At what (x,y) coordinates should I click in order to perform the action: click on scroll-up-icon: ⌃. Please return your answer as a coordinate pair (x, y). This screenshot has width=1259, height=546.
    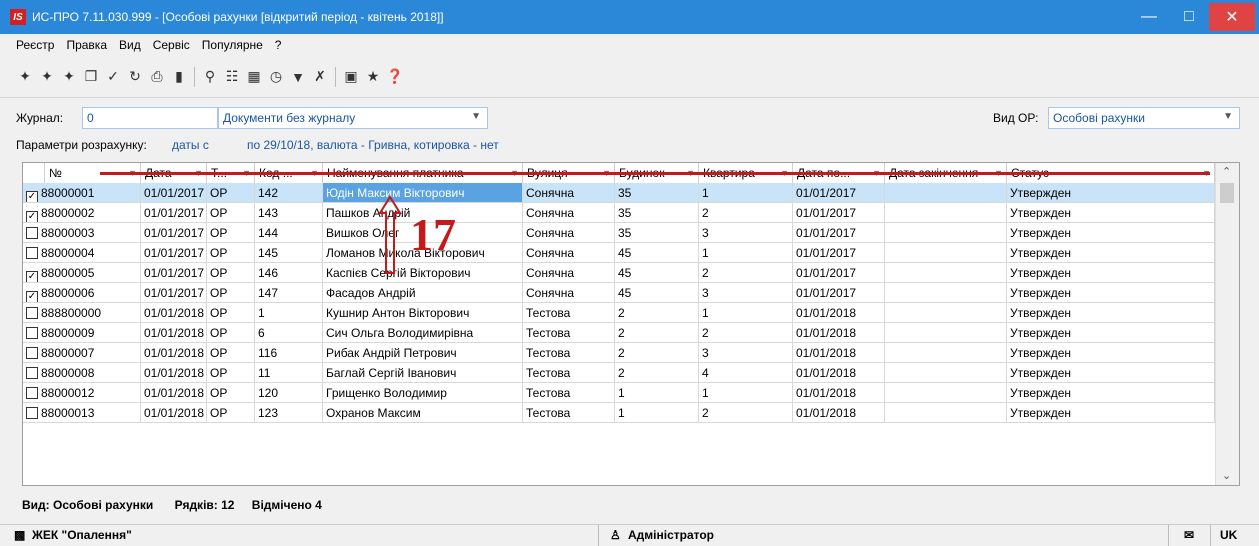
    Looking at the image, I should click on (1226, 171).